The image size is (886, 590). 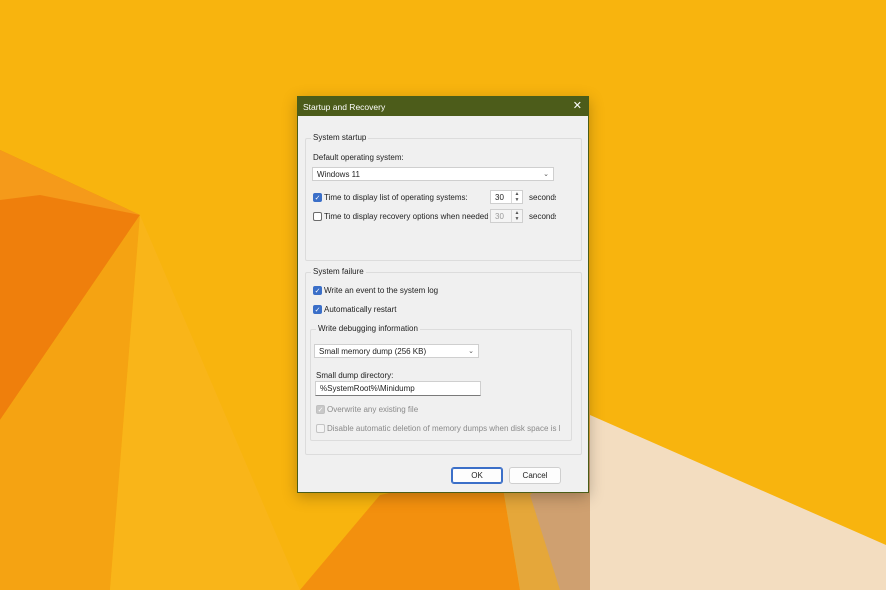 I want to click on overwrite-checkbox: ✓, so click(x=320, y=409).